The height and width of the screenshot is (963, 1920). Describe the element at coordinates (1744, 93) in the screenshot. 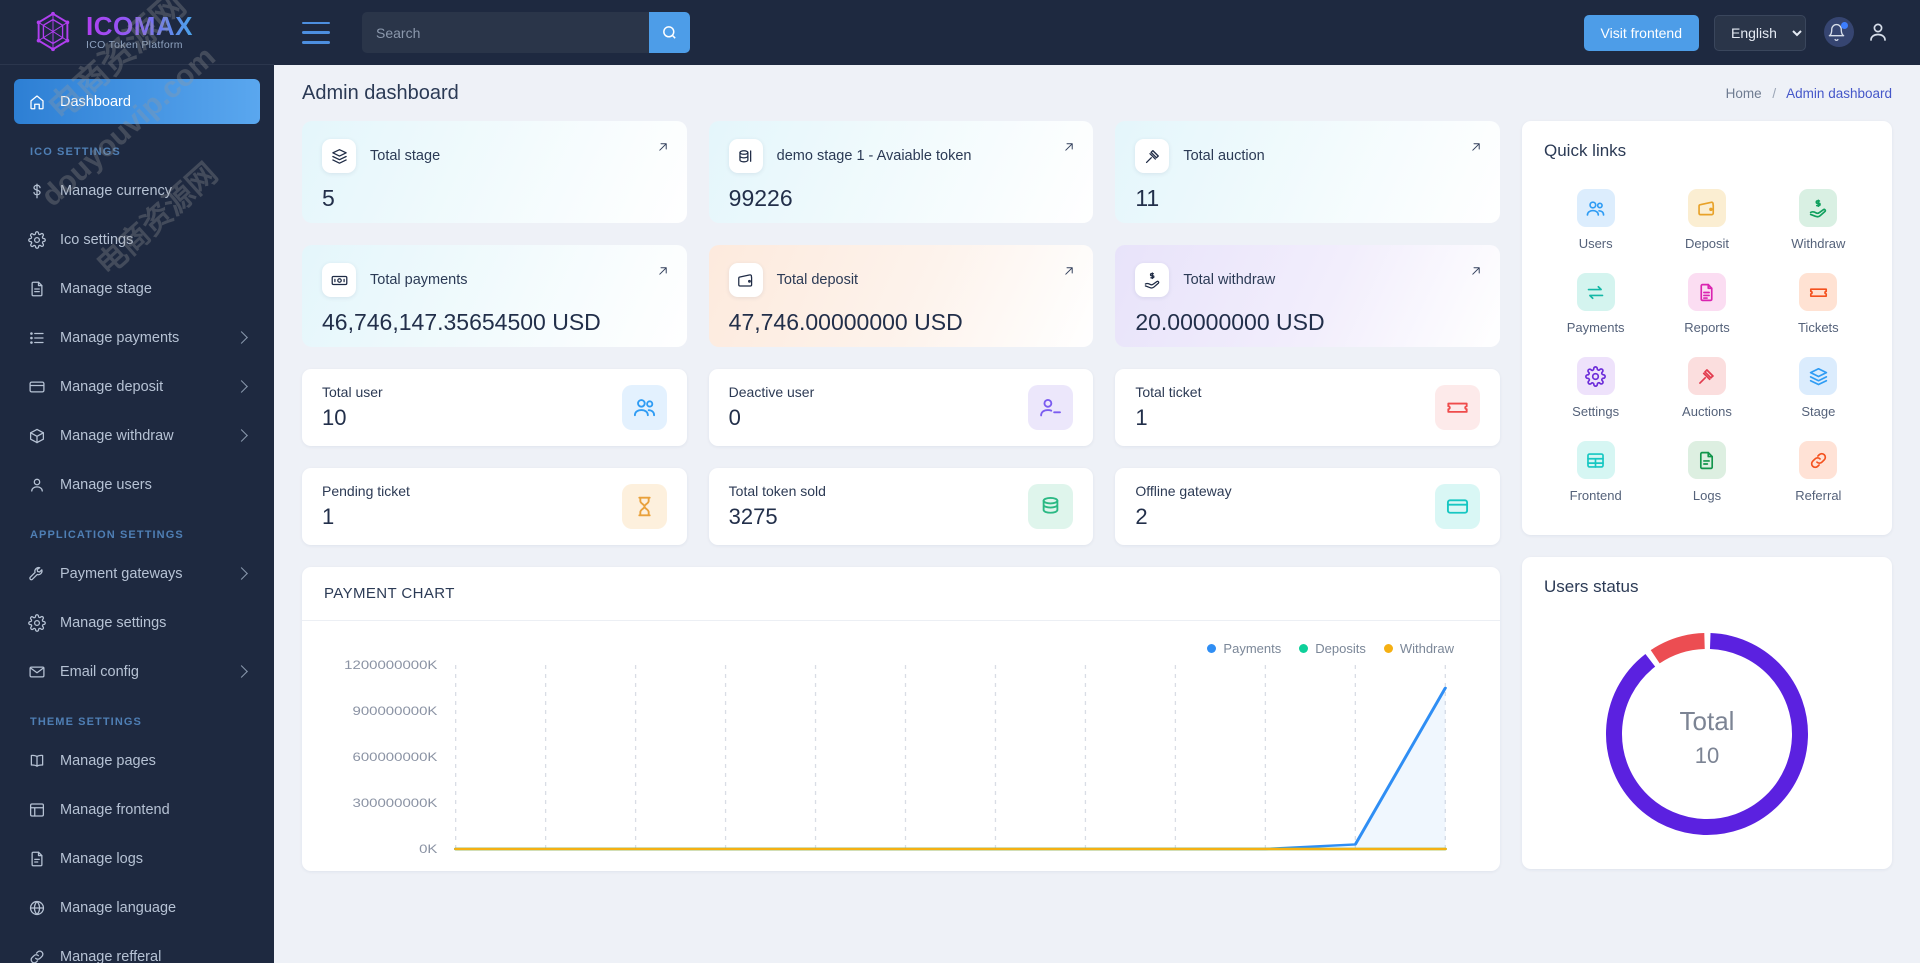

I see `breadcrumb-home: Home` at that location.